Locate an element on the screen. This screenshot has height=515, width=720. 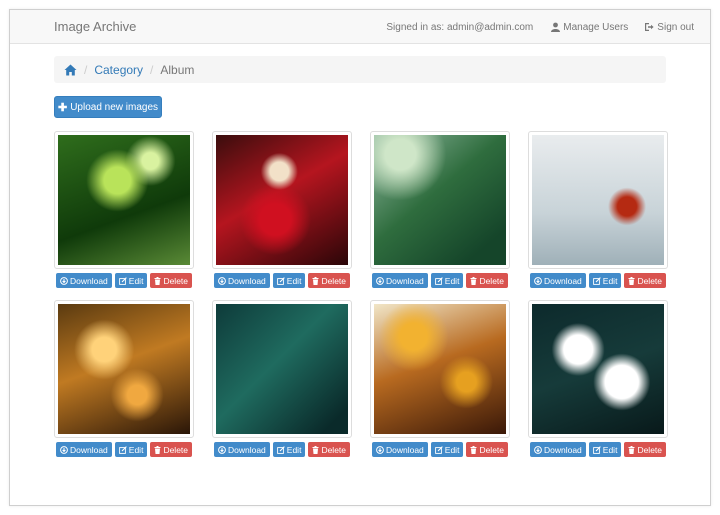
sign-out-link: Sign out is located at coordinates (669, 27).